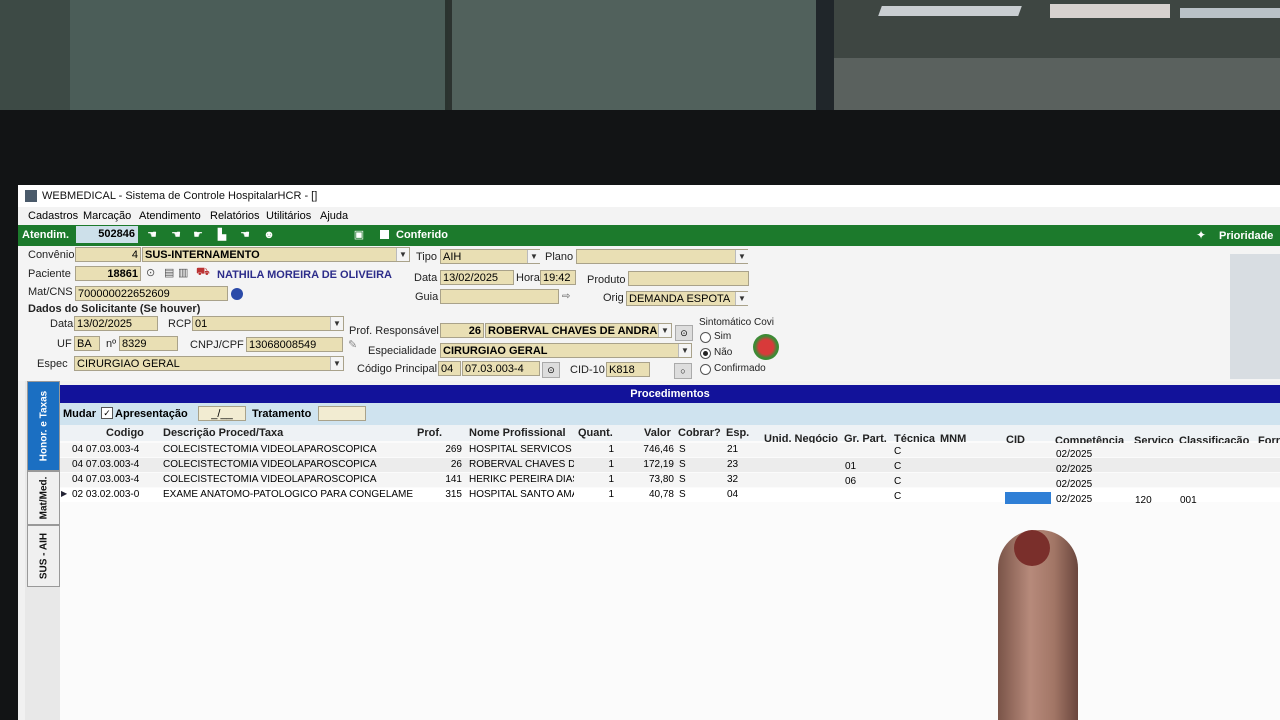 The width and height of the screenshot is (1280, 720). Describe the element at coordinates (501, 368) in the screenshot. I see `cod-principal-field: 07.03.003-4` at that location.